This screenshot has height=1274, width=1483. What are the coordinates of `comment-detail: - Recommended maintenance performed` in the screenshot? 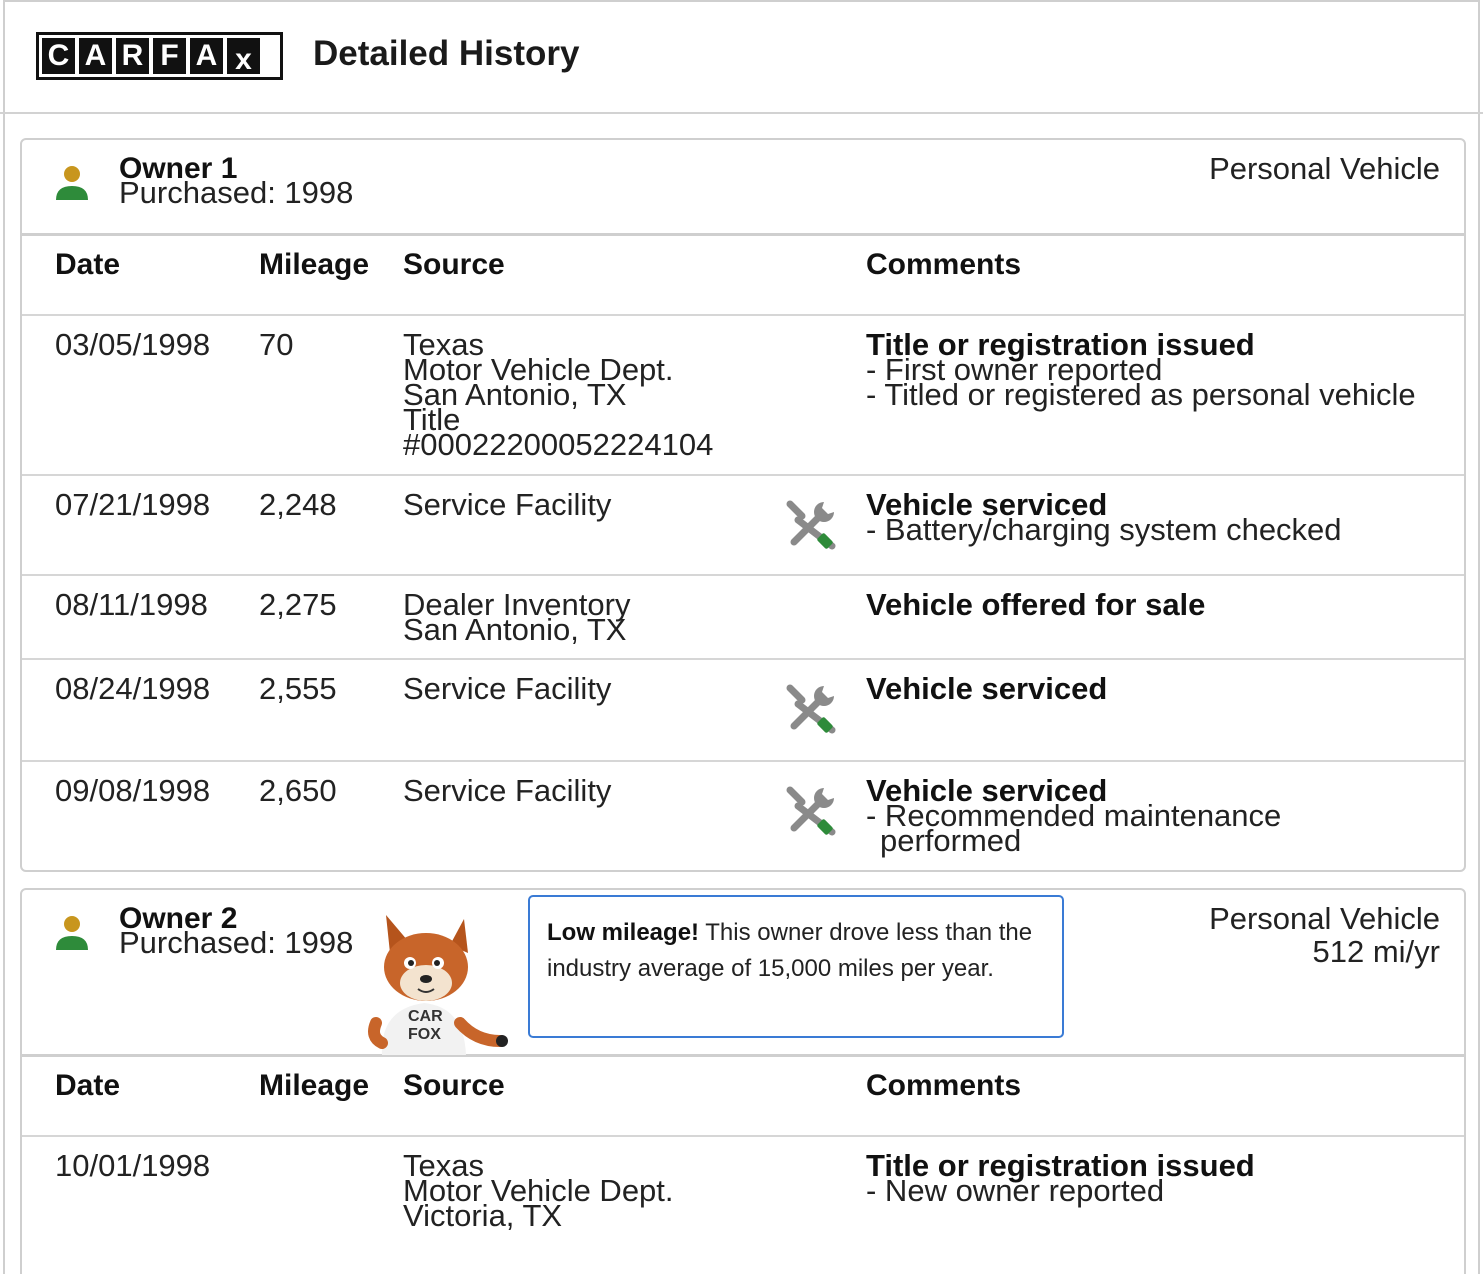 It's located at (1074, 828).